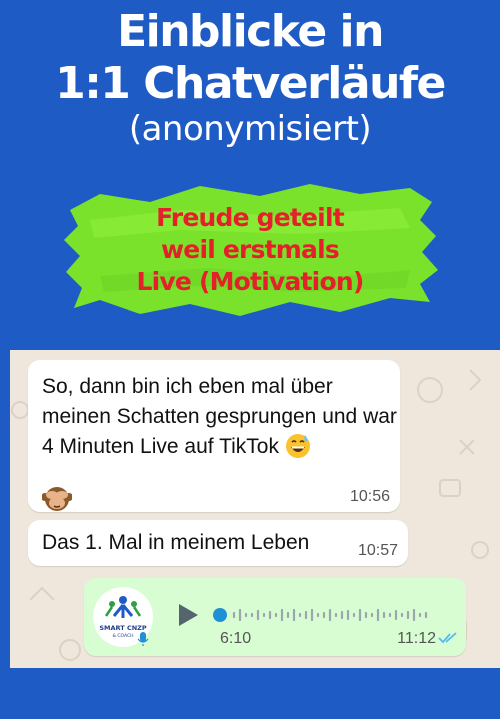  I want to click on voice-duration: 6:10, so click(236, 638).